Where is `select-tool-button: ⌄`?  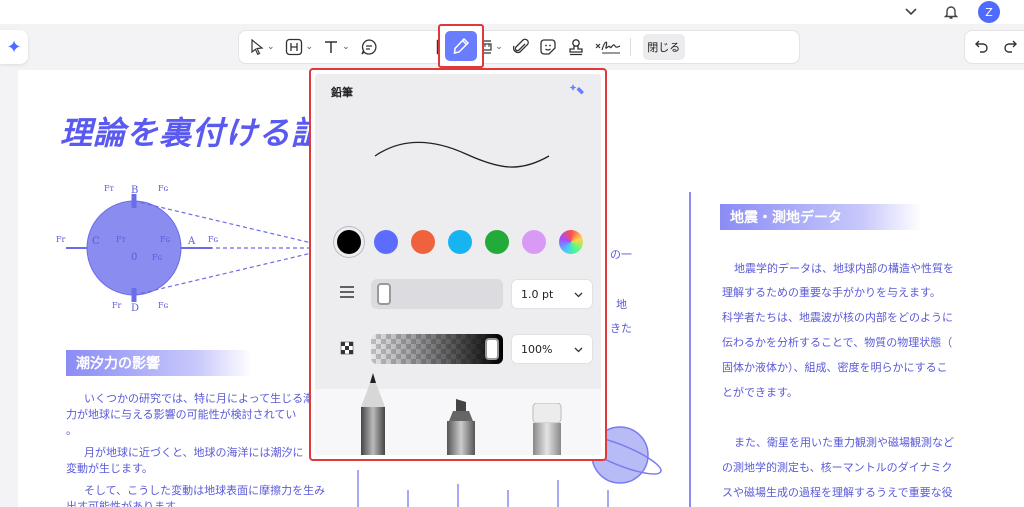 select-tool-button: ⌄ is located at coordinates (262, 47).